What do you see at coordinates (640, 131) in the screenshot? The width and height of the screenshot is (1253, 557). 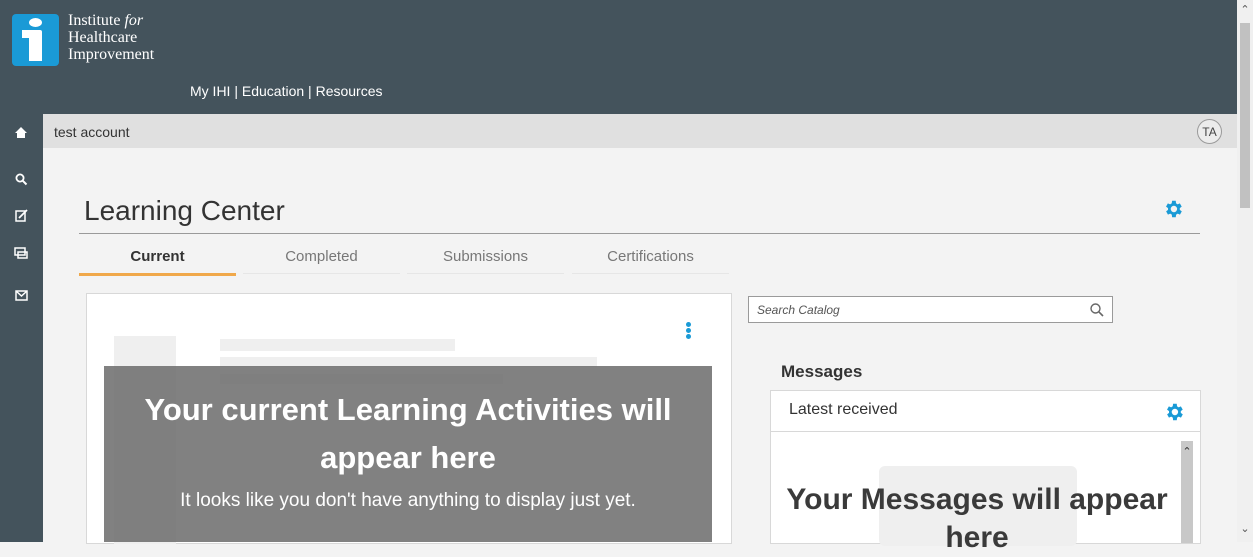 I see `account-bar: test account TA` at bounding box center [640, 131].